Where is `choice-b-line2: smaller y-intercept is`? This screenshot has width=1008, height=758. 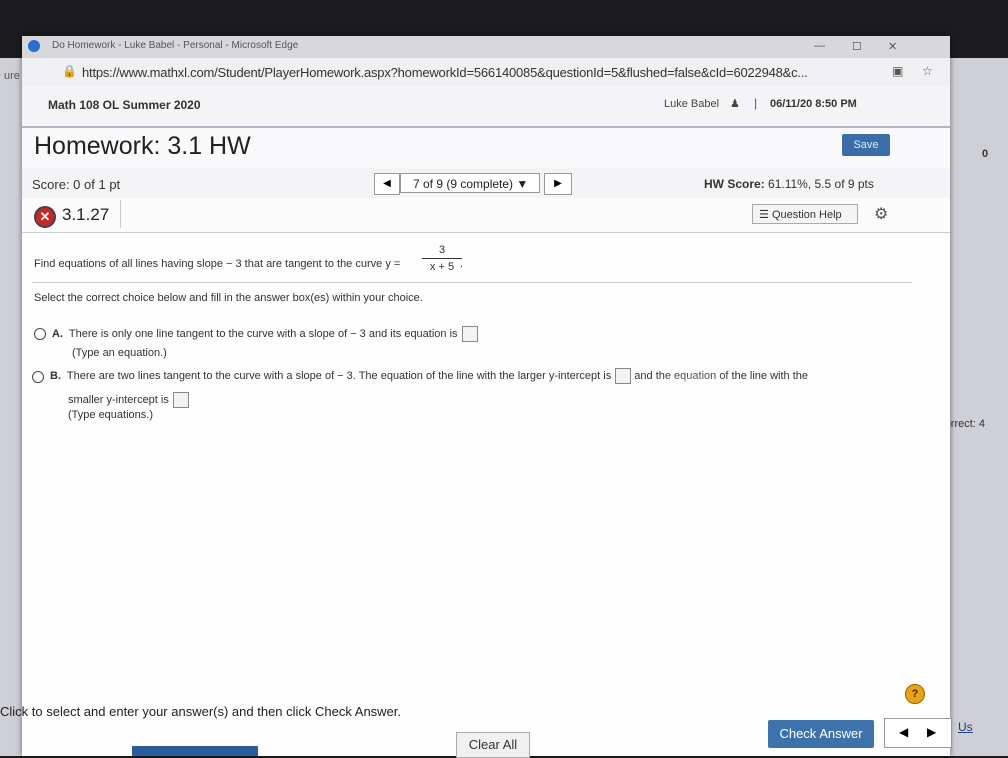 choice-b-line2: smaller y-intercept is is located at coordinates (128, 400).